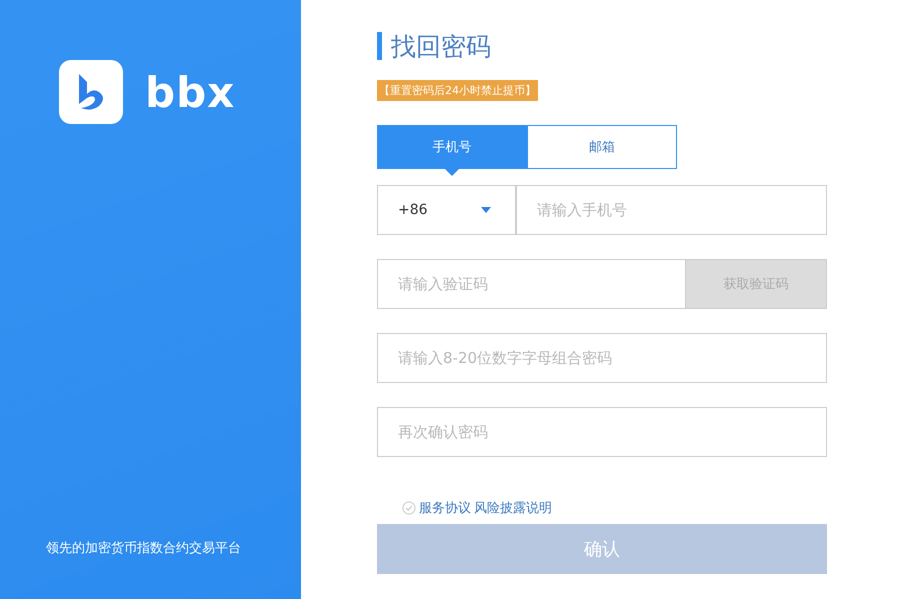 The image size is (899, 599). I want to click on brand-name: bbx, so click(190, 92).